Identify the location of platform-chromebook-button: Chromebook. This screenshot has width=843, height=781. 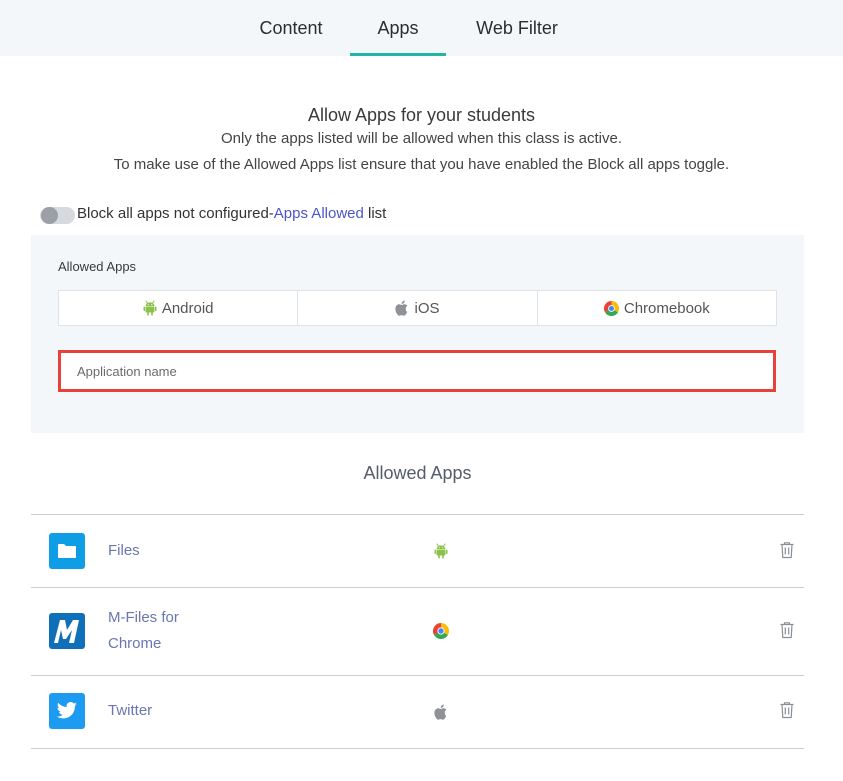
(657, 308).